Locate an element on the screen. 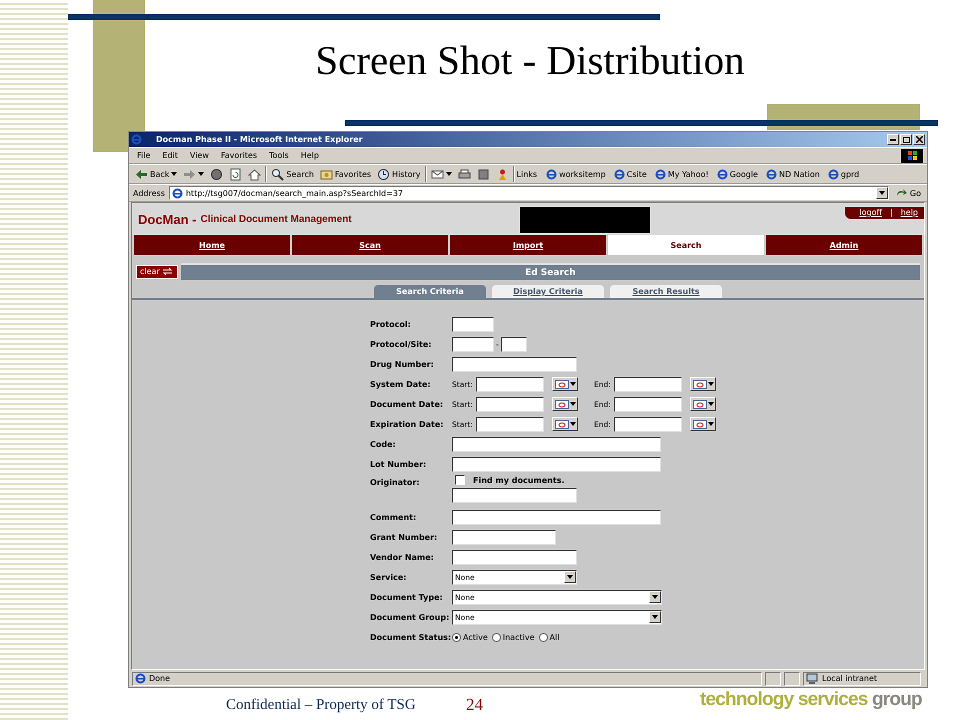 This screenshot has height=720, width=960. sub-tab: Search Criteria is located at coordinates (430, 291).